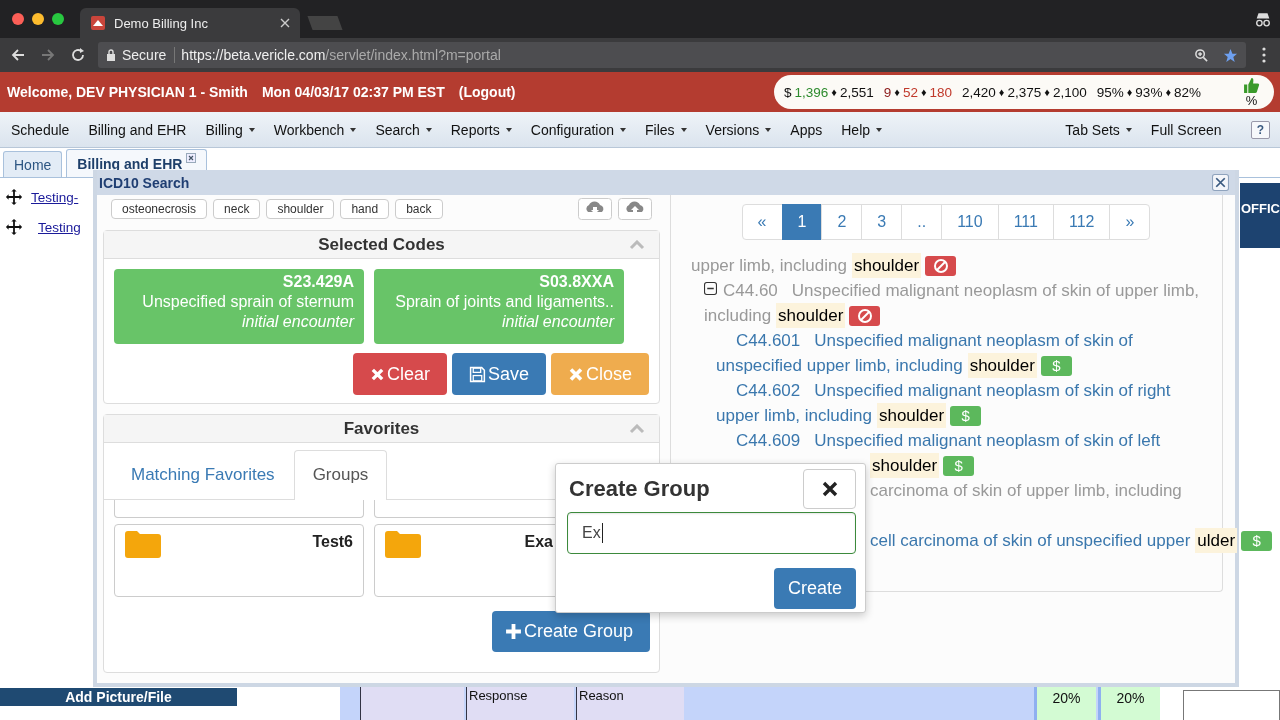  I want to click on table-cell: Response, so click(520, 703).